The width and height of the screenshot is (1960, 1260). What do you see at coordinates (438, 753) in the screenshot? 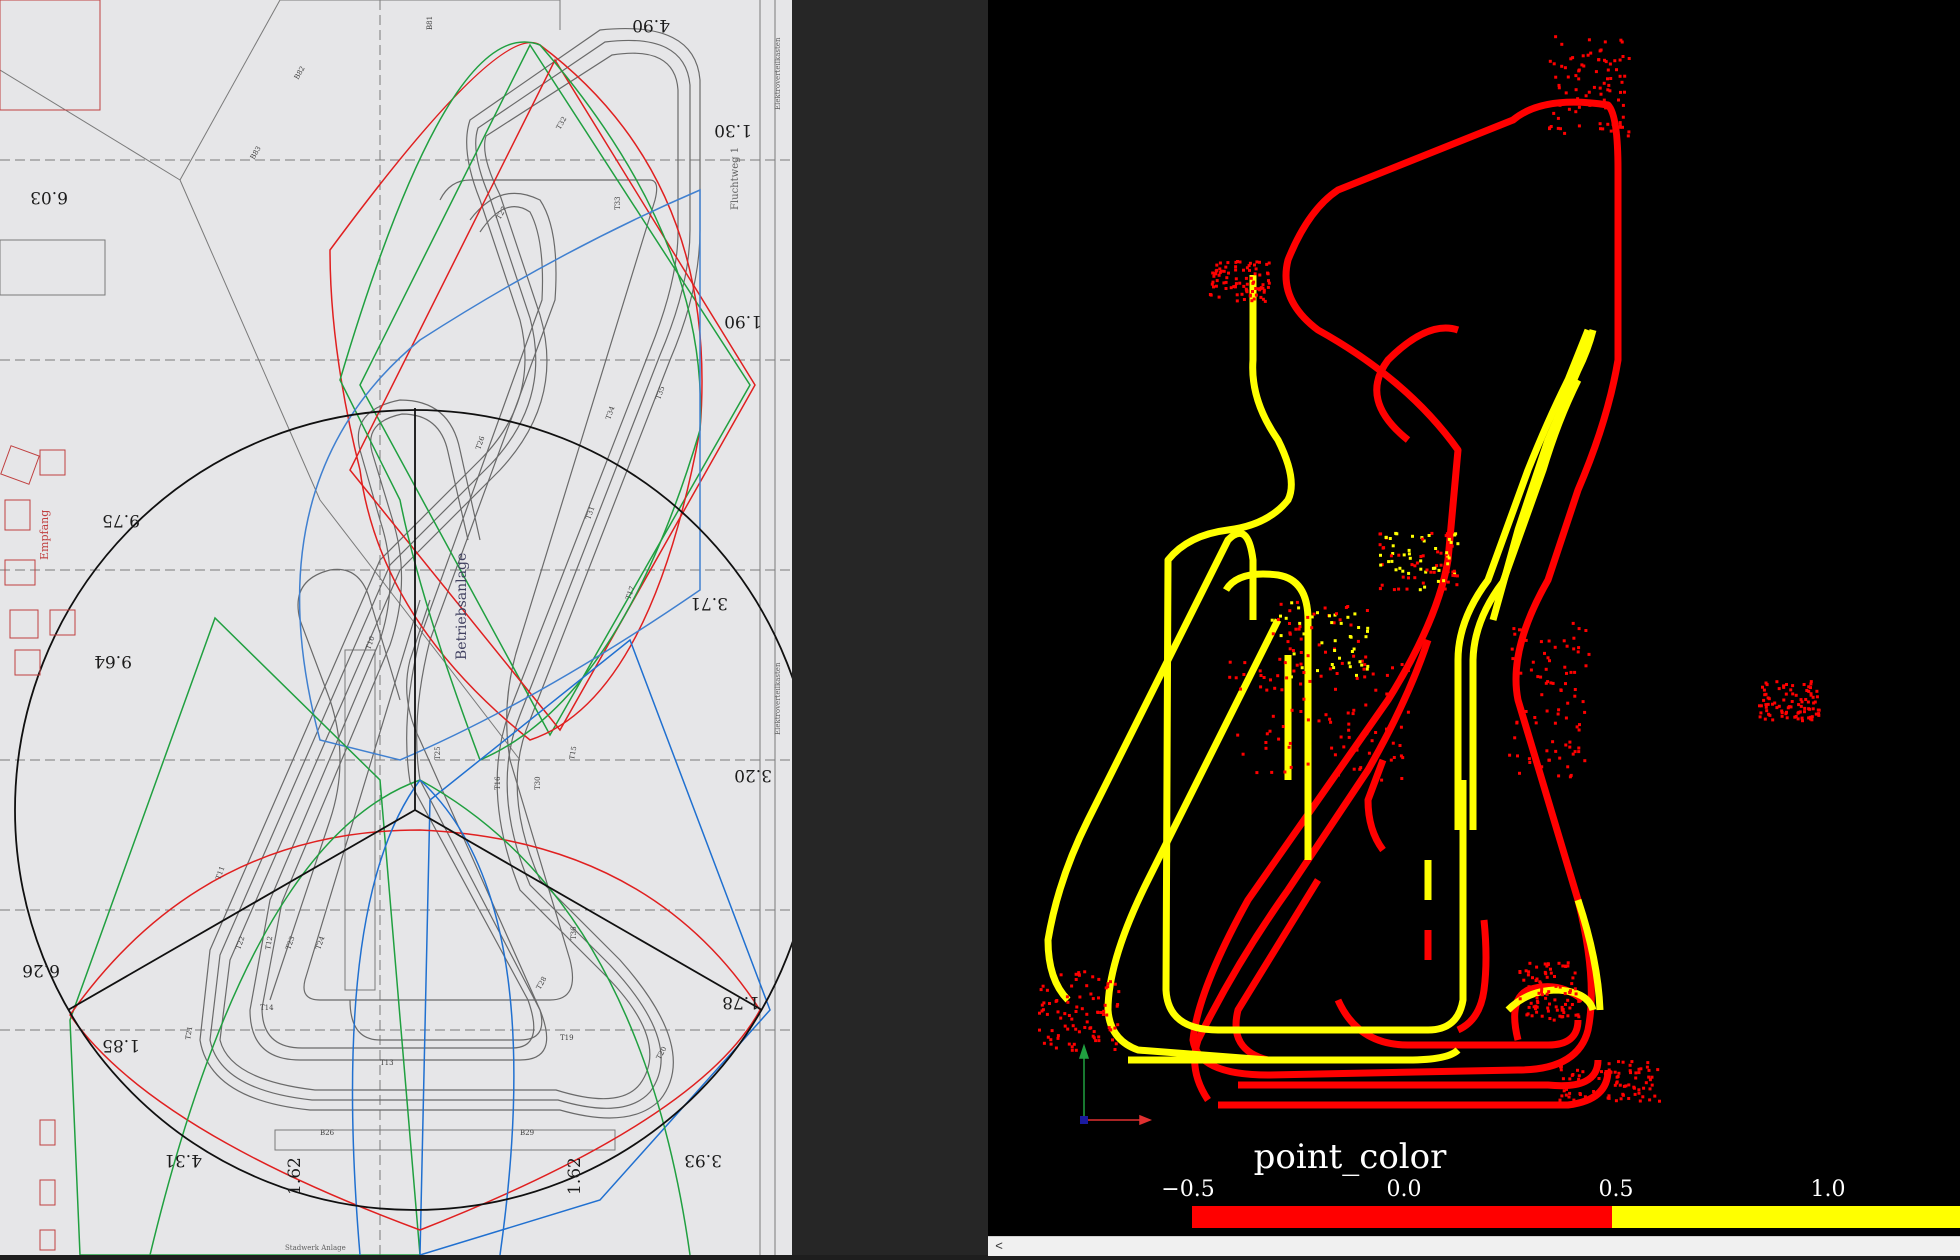
I see `svg-text: T25` at bounding box center [438, 753].